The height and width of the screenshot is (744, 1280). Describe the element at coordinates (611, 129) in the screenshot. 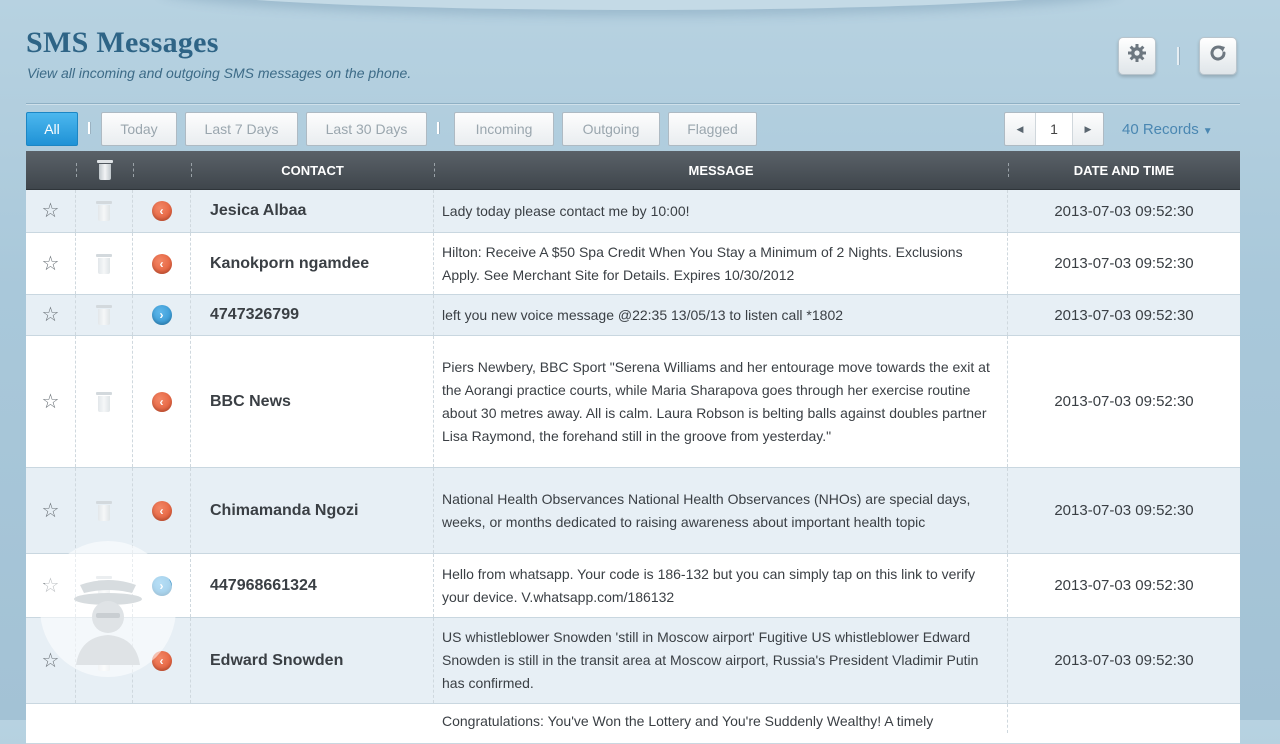

I see `filter-outgoing-button: Outgoing` at that location.